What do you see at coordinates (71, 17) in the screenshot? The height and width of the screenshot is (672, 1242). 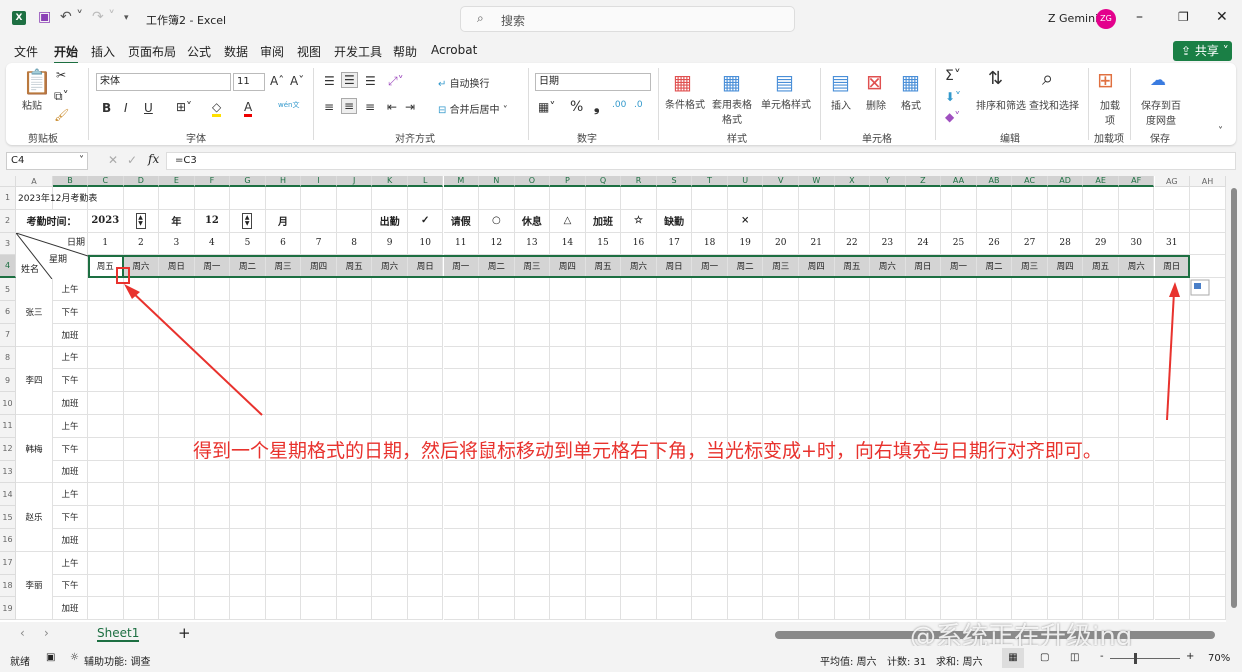 I see `undo-icon: ↶ ˅` at bounding box center [71, 17].